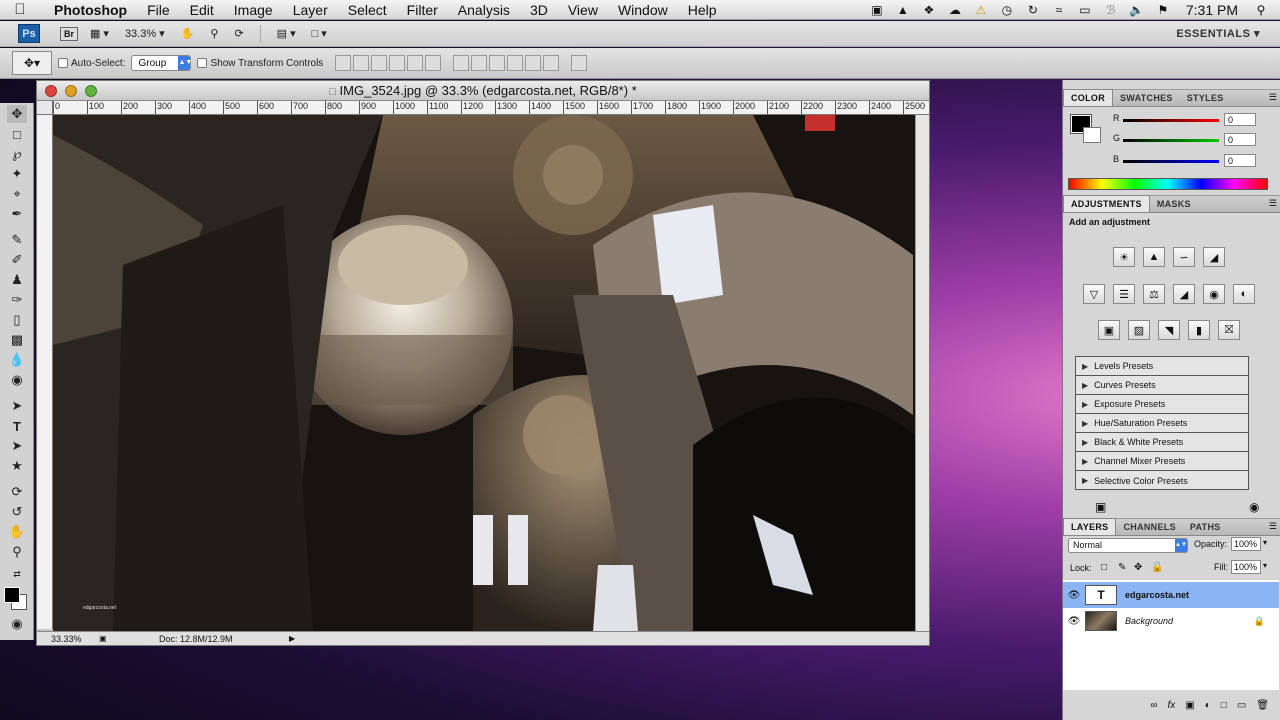 The width and height of the screenshot is (1280, 720). Describe the element at coordinates (51, 91) in the screenshot. I see `close-window-button` at that location.